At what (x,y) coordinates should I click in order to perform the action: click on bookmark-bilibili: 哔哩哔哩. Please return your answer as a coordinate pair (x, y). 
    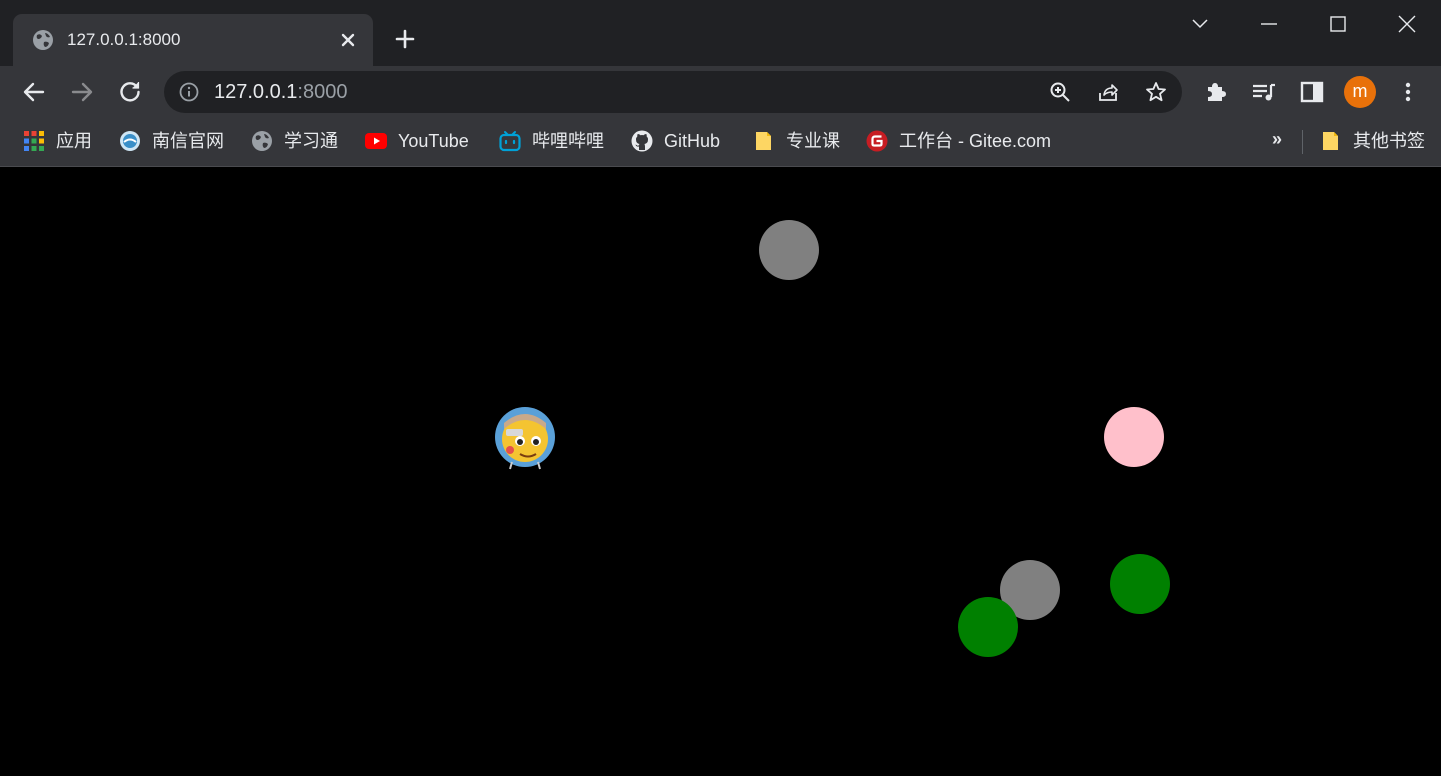
    Looking at the image, I should click on (551, 141).